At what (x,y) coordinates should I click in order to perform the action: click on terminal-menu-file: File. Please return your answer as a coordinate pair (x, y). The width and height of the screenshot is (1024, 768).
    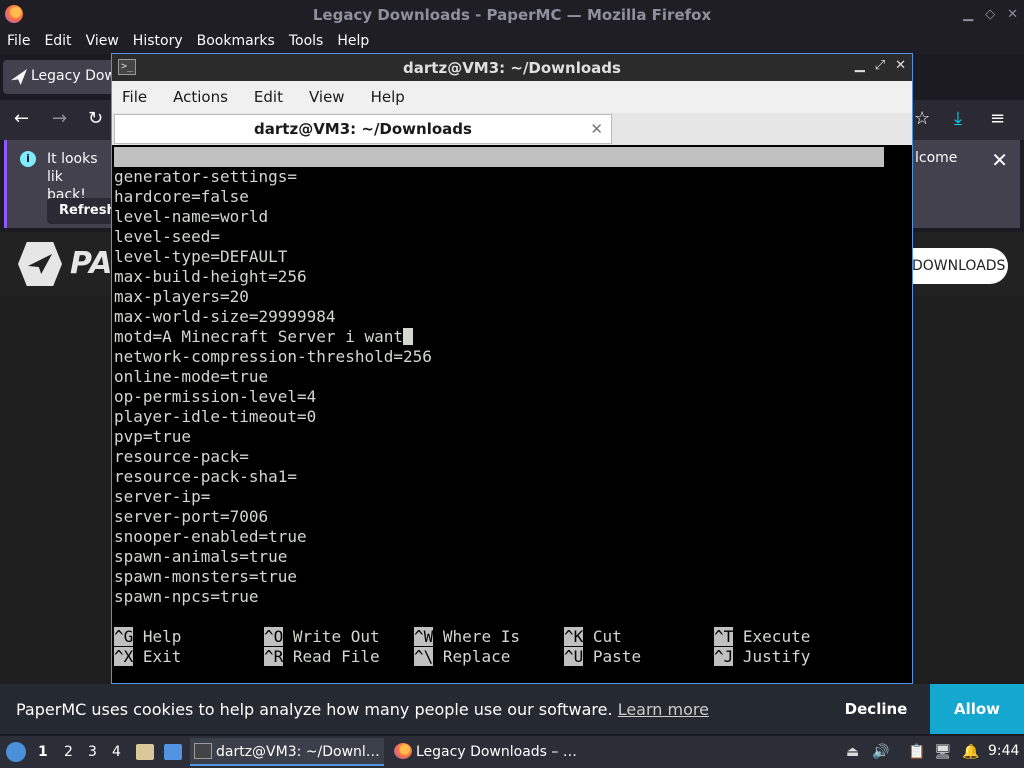
    Looking at the image, I should click on (134, 97).